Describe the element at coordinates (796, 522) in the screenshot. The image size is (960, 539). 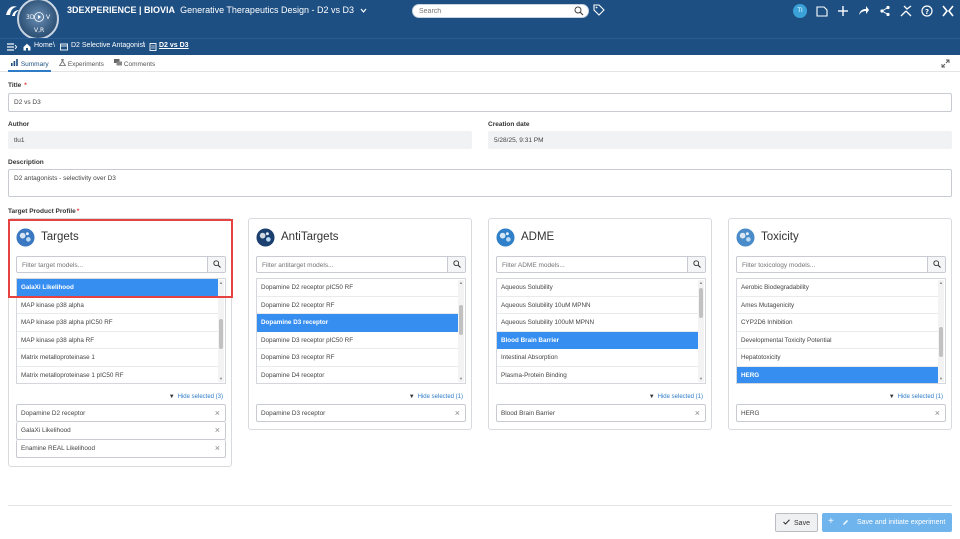
I see `save-button: Save` at that location.